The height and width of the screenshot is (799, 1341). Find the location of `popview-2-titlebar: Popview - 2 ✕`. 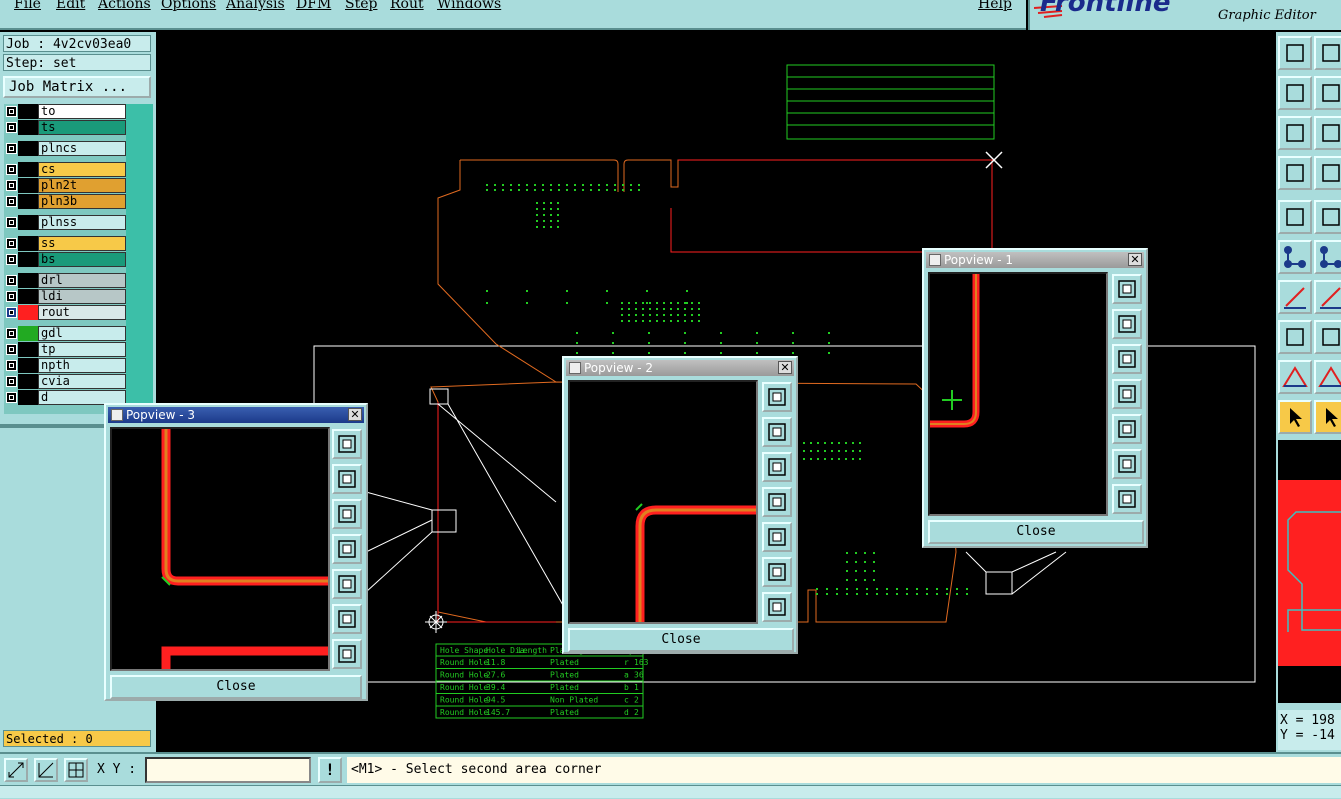

popview-2-titlebar: Popview - 2 ✕ is located at coordinates (680, 368).